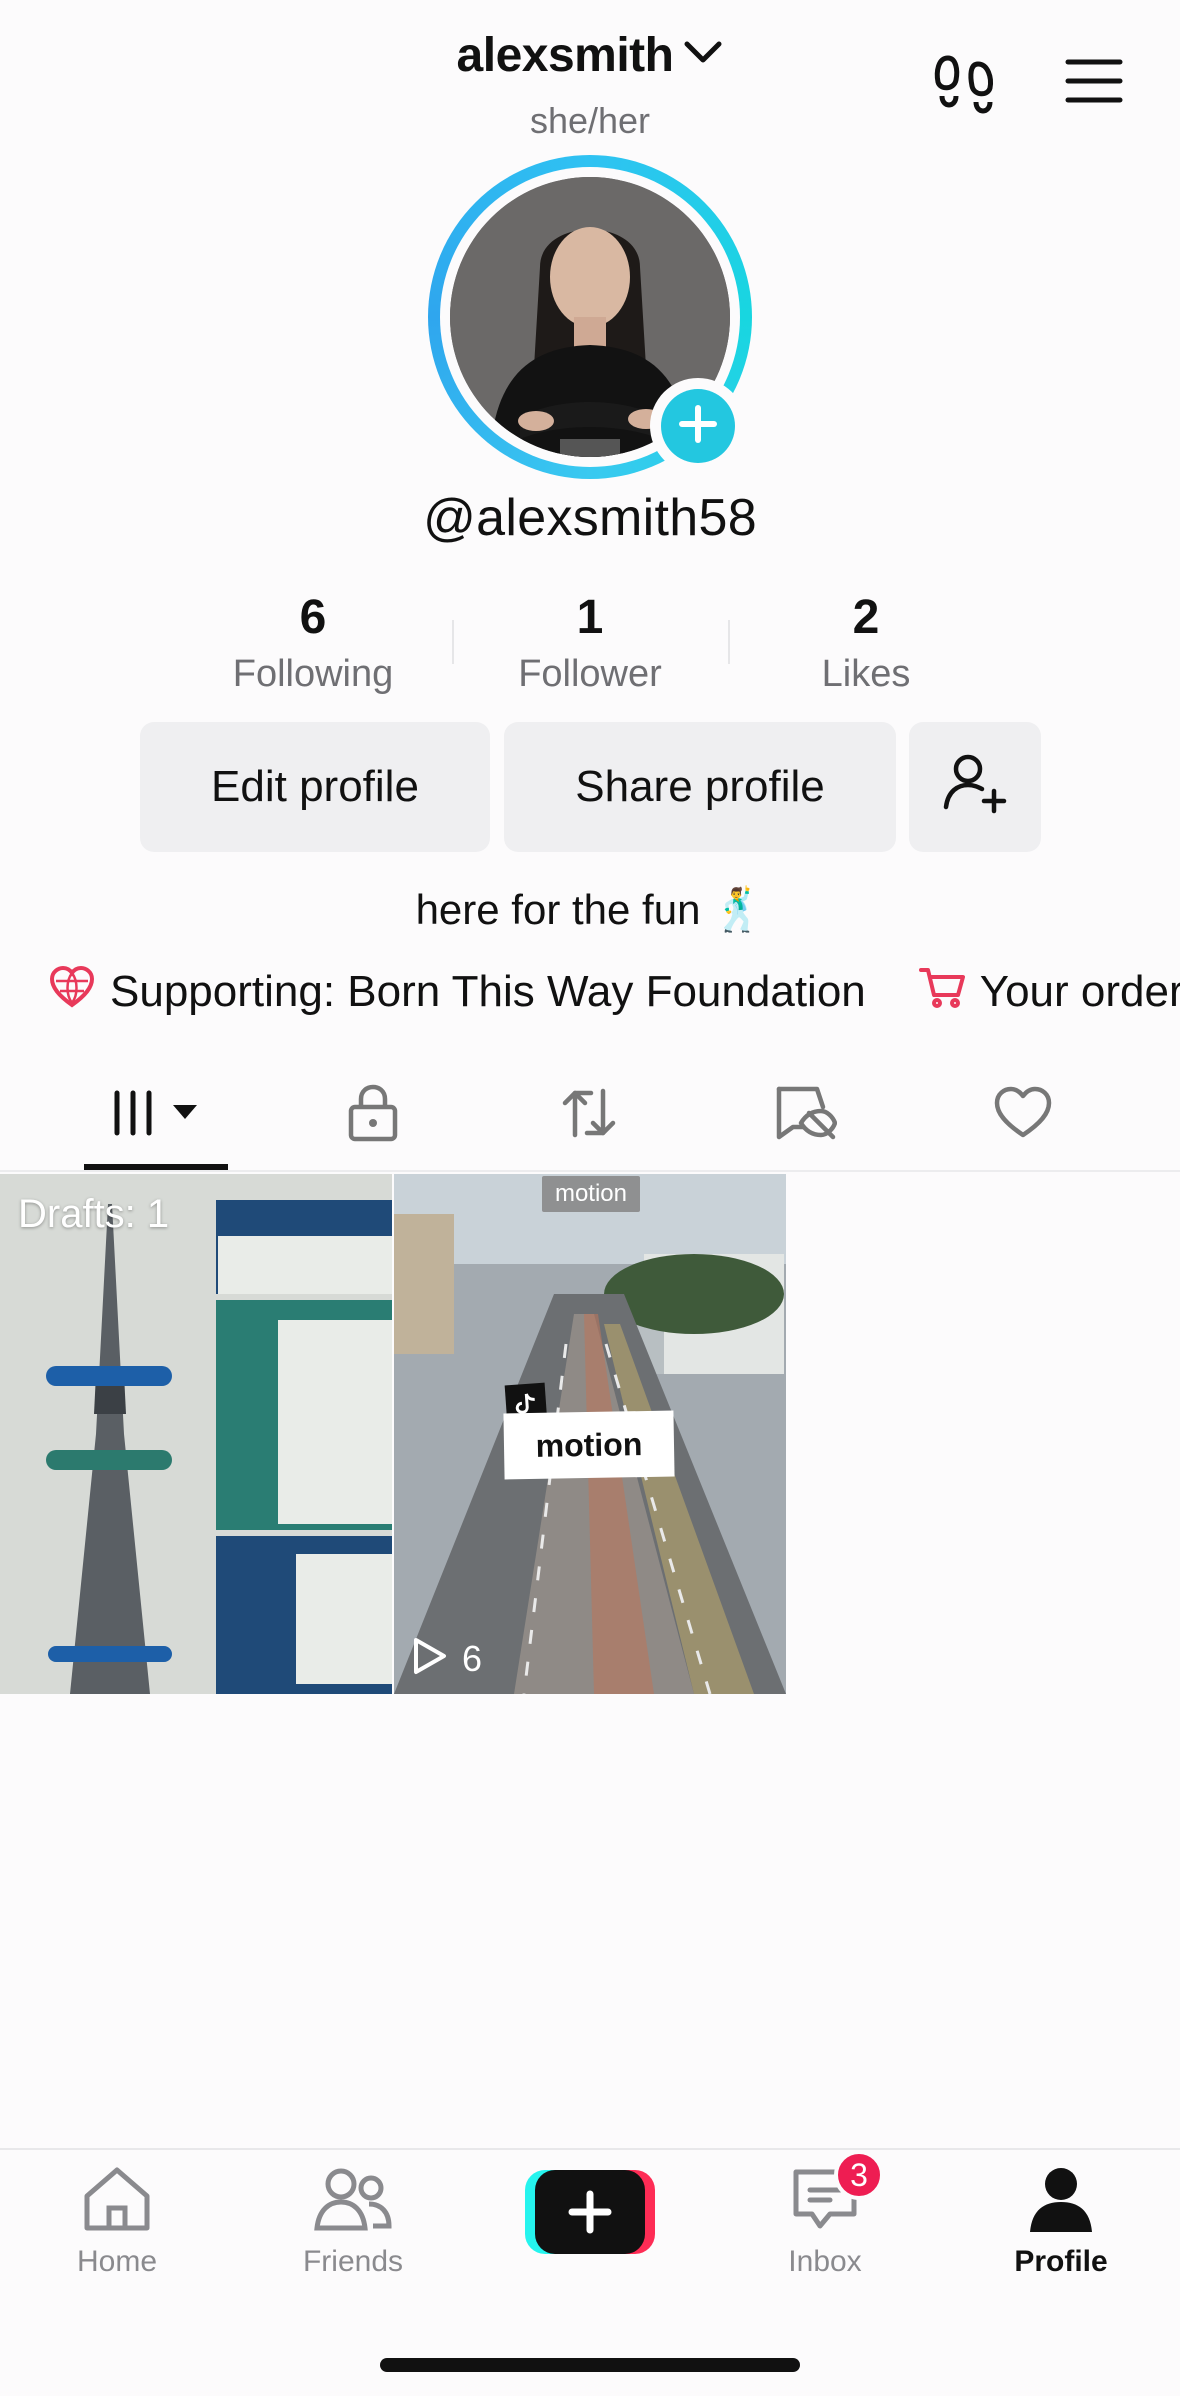 This screenshot has width=1180, height=2396. Describe the element at coordinates (488, 991) in the screenshot. I see `supporting-text: Supporting: Born This Way Foundation` at that location.